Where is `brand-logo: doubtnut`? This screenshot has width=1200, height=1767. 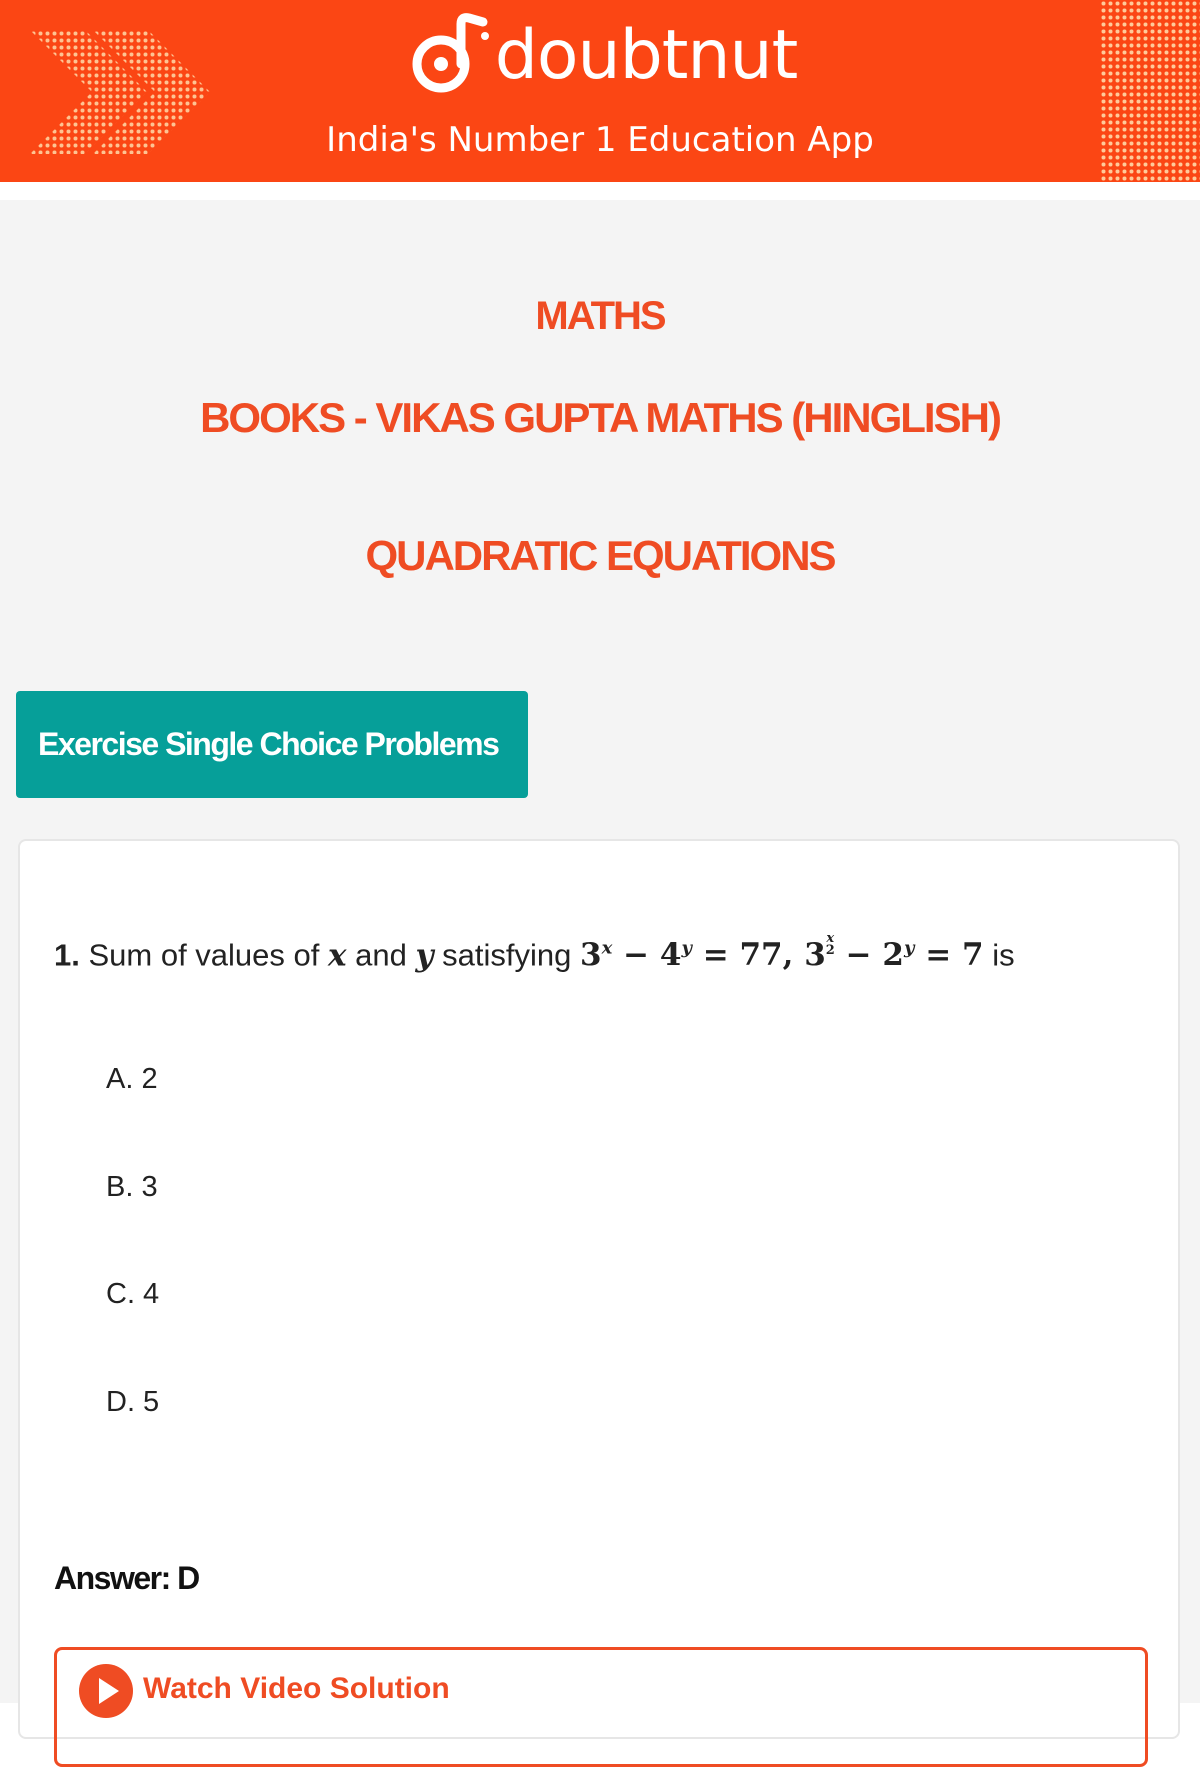
brand-logo: doubtnut is located at coordinates (600, 55).